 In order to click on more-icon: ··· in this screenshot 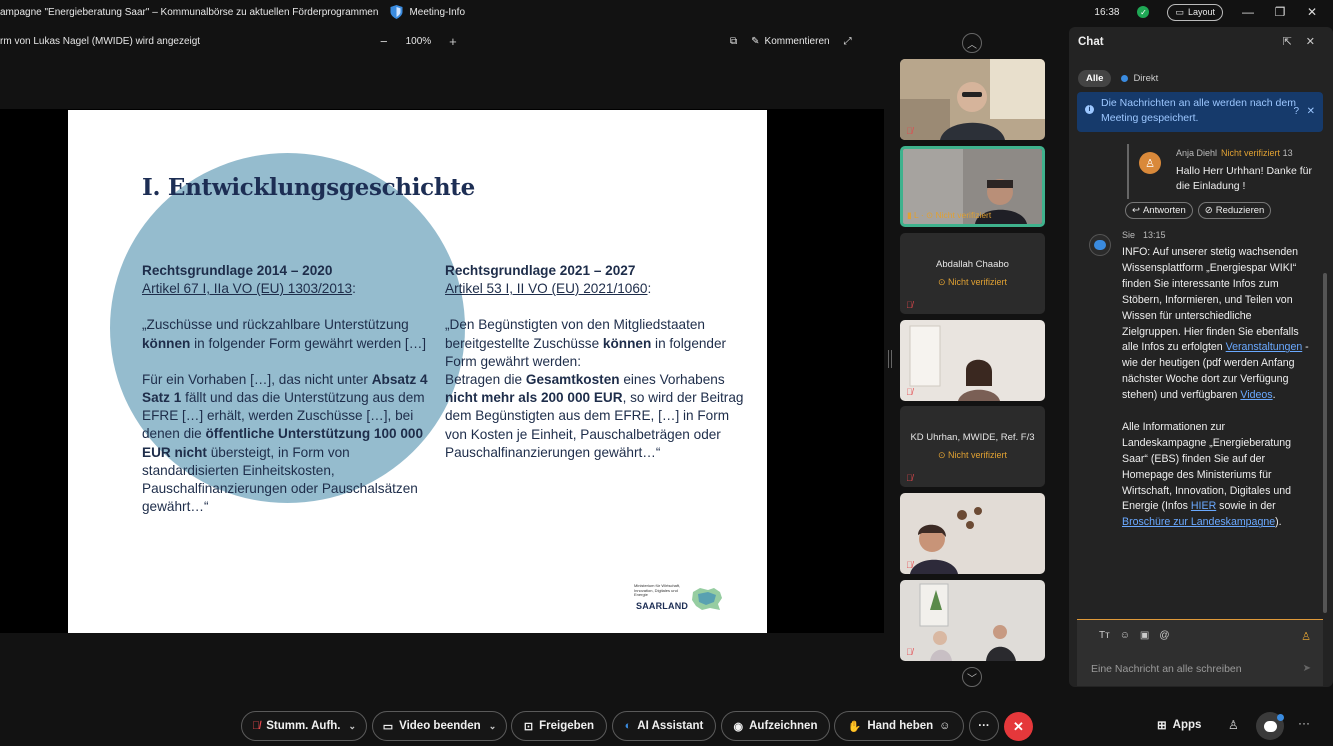, I will do `click(1304, 723)`.